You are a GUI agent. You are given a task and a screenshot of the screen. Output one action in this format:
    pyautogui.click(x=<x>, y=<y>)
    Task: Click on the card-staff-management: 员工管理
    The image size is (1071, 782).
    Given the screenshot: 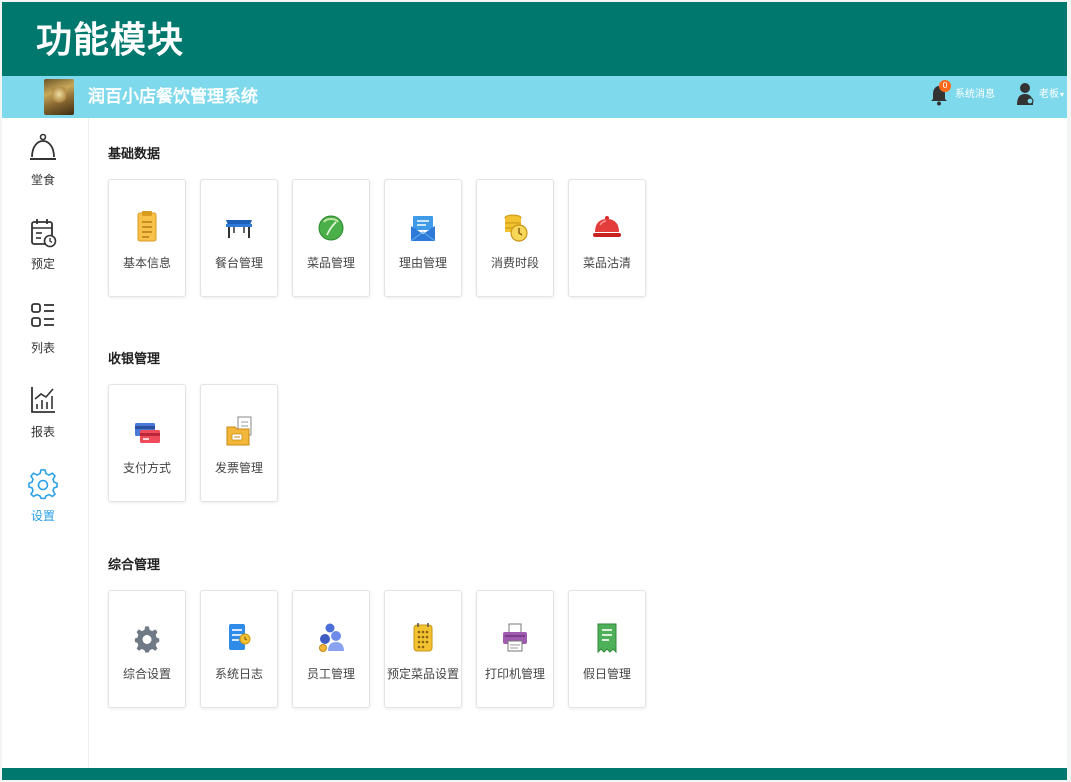 What is the action you would take?
    pyautogui.click(x=331, y=649)
    